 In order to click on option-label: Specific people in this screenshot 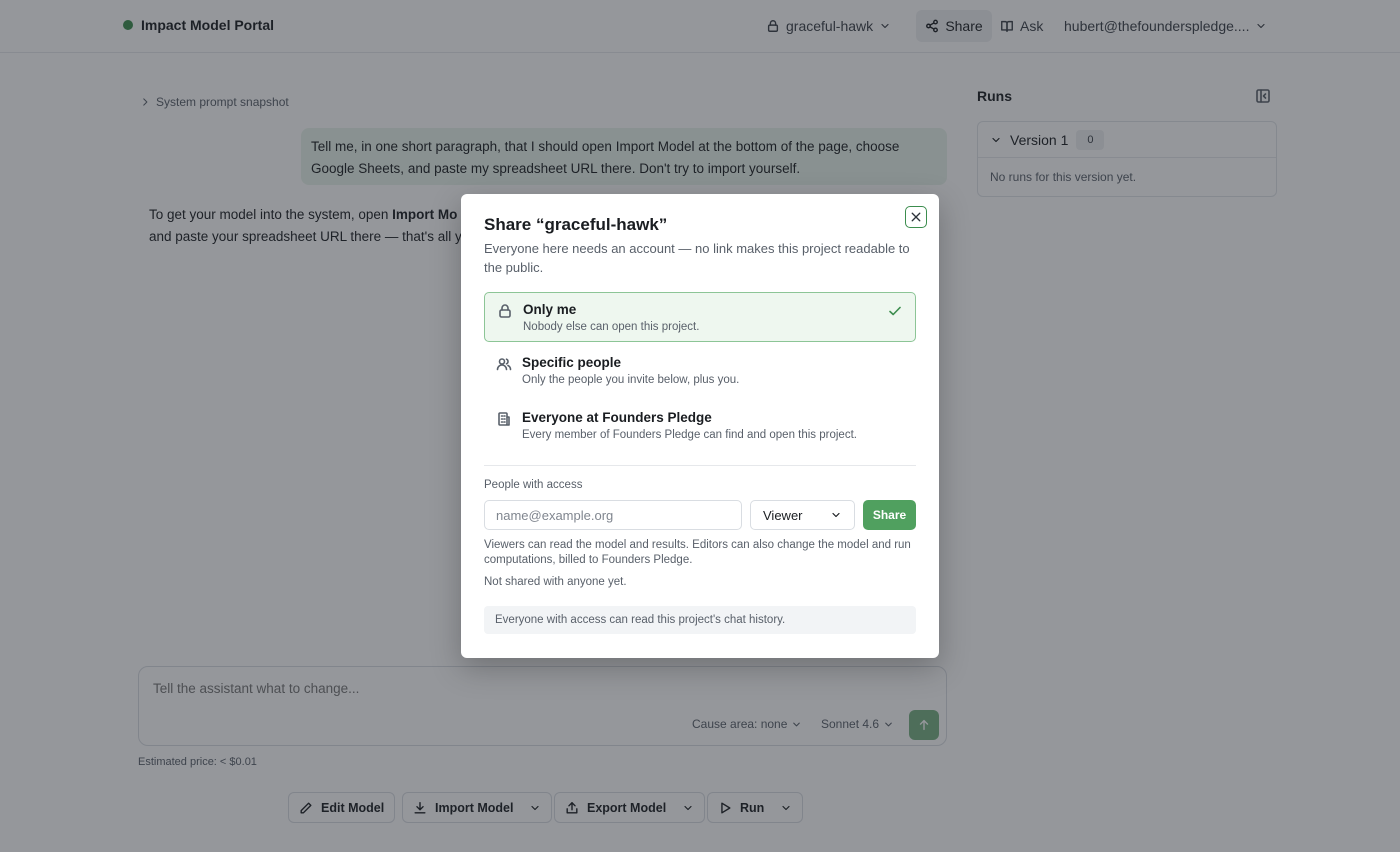, I will do `click(572, 362)`.